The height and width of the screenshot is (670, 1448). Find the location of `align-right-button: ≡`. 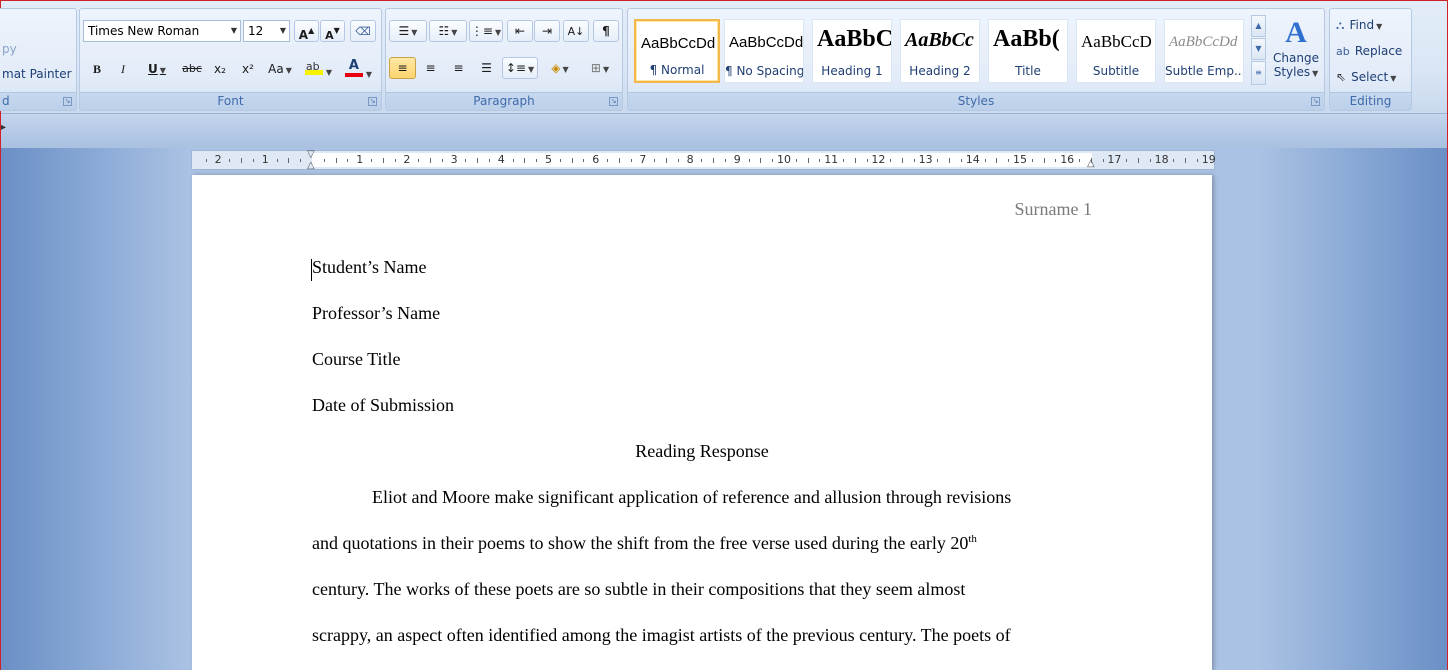

align-right-button: ≡ is located at coordinates (458, 68).